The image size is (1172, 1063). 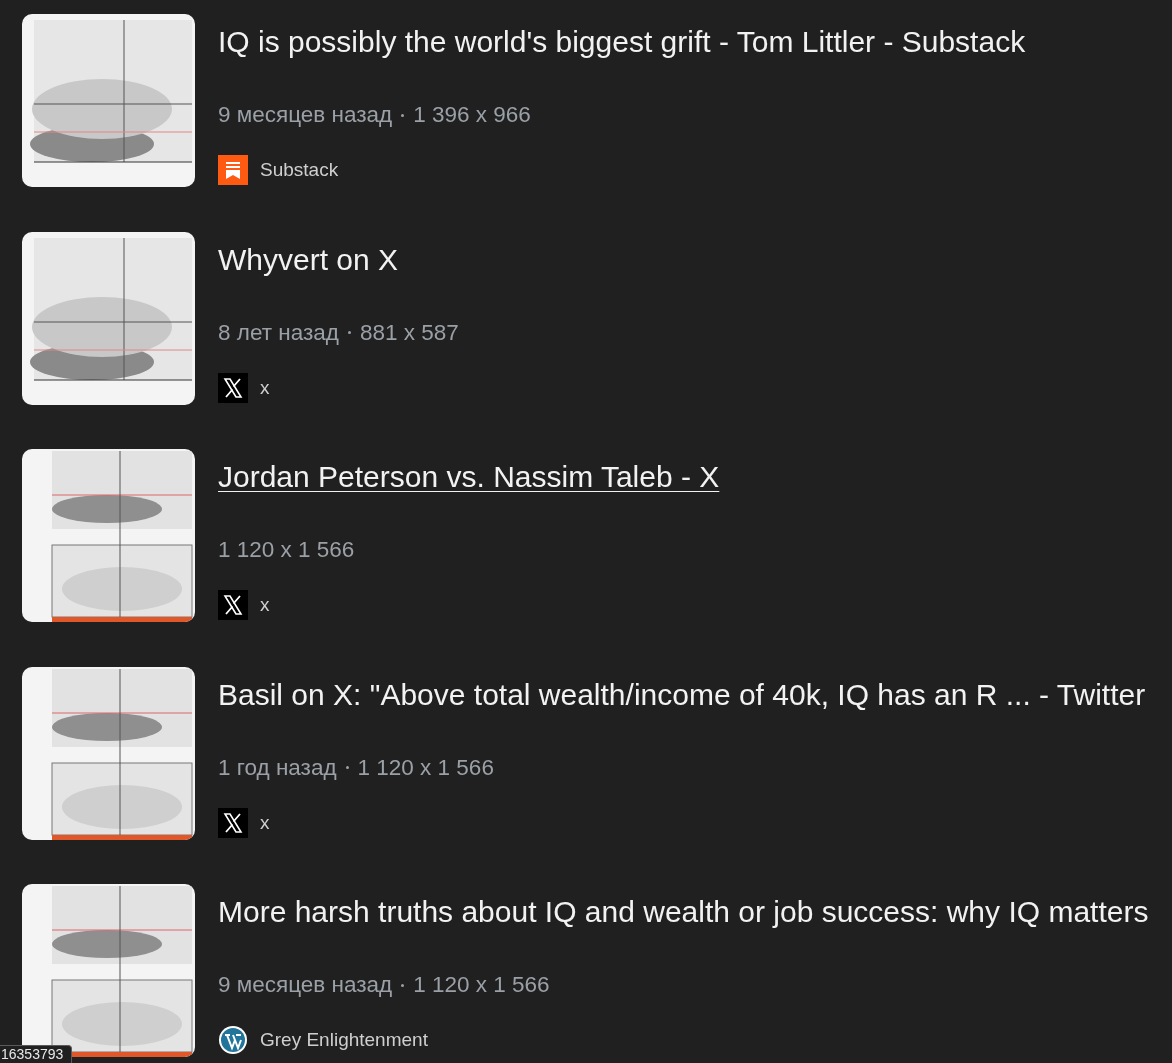 What do you see at coordinates (36, 1054) in the screenshot?
I see `status-url-text: 16353793` at bounding box center [36, 1054].